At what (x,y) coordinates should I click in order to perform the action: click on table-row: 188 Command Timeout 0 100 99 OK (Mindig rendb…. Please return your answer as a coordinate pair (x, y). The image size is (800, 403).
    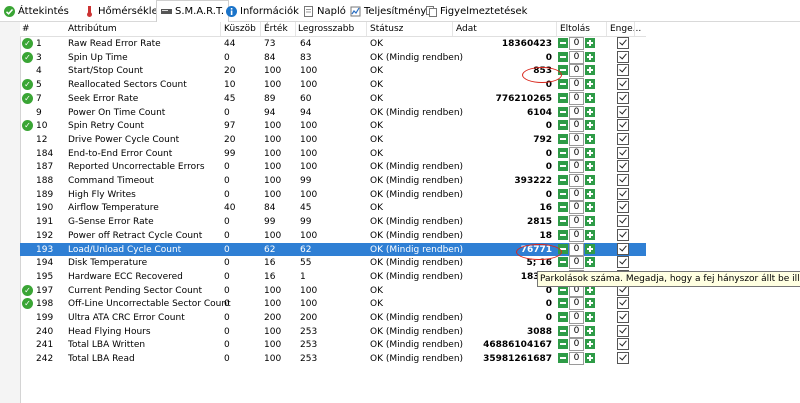
    Looking at the image, I should click on (333, 181).